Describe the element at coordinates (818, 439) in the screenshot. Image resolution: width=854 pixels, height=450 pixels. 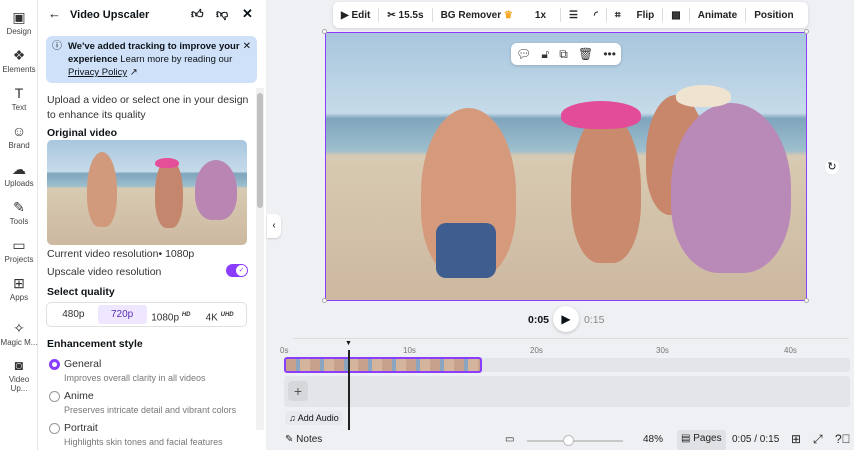
I see `fullscreen-icon: ⤢` at that location.